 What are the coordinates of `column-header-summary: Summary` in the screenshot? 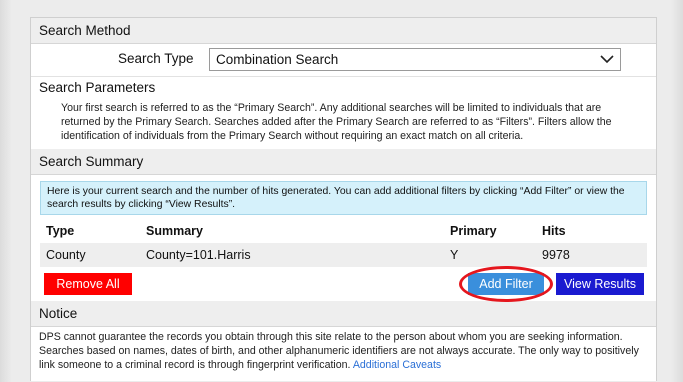 It's located at (174, 231).